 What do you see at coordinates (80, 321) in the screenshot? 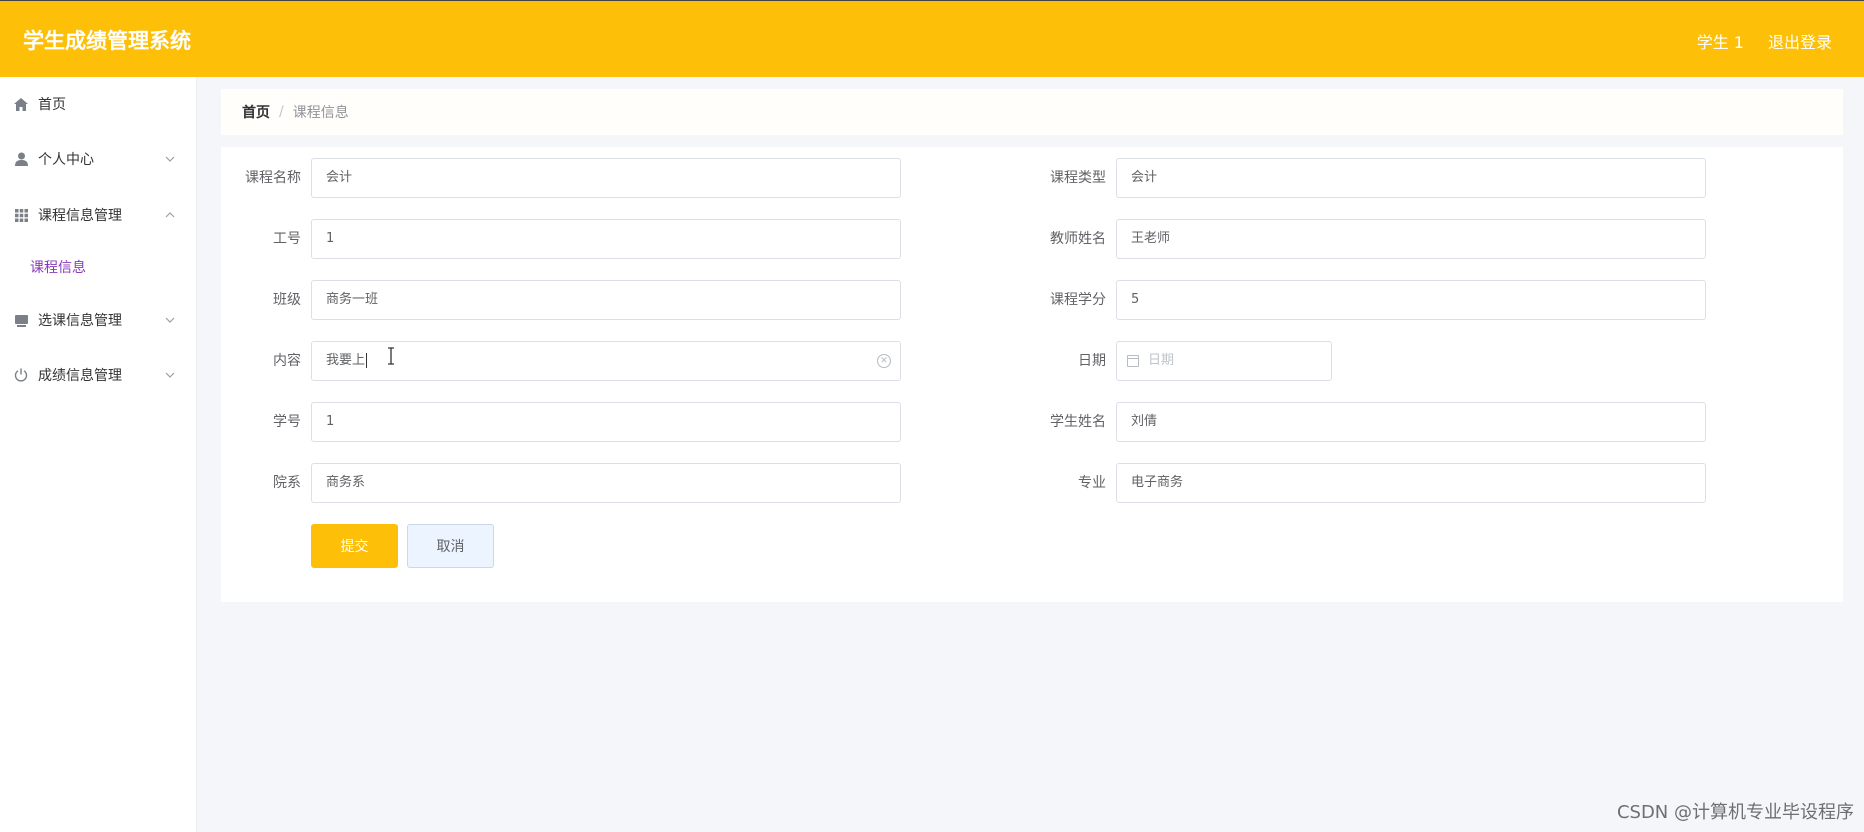
I see `sidebar-item-label: 选课信息管理` at bounding box center [80, 321].